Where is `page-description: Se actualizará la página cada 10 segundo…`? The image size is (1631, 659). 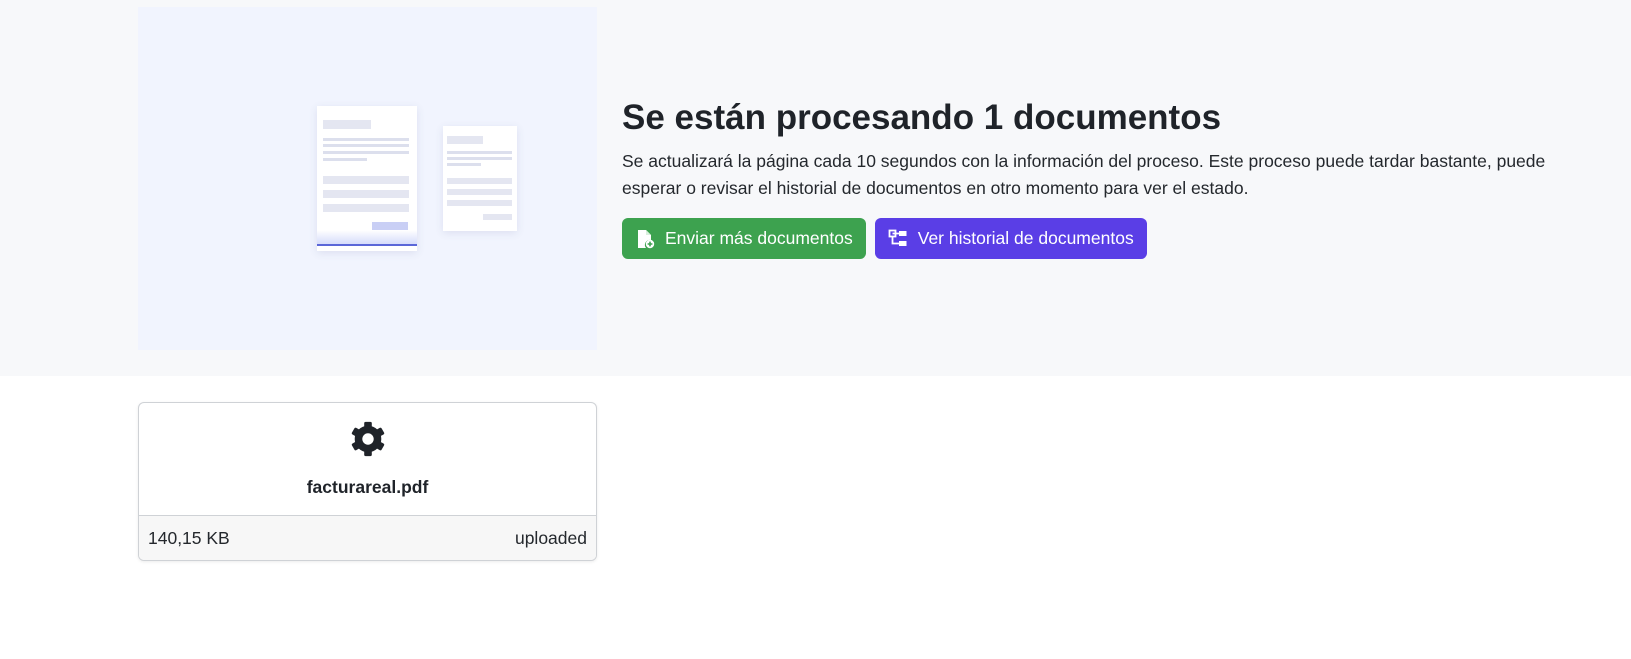 page-description: Se actualizará la página cada 10 segundo… is located at coordinates (1084, 174).